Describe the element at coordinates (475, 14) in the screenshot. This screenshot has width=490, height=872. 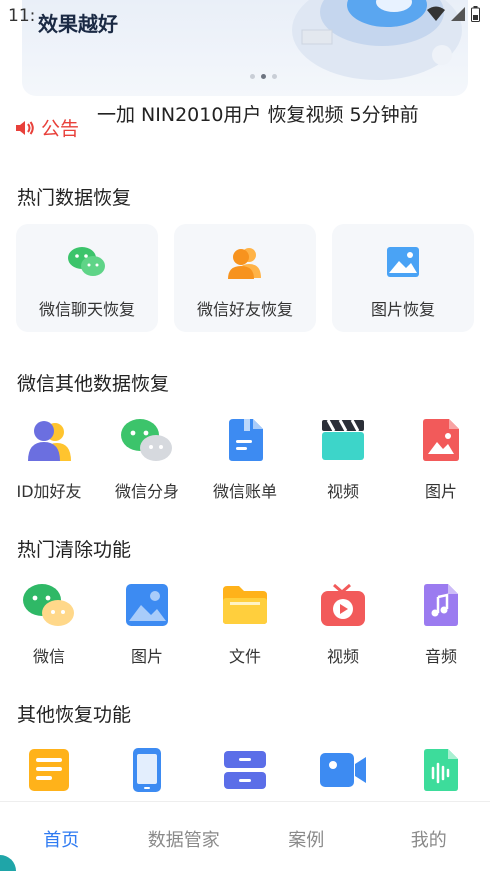
I see `battery-icon` at that location.